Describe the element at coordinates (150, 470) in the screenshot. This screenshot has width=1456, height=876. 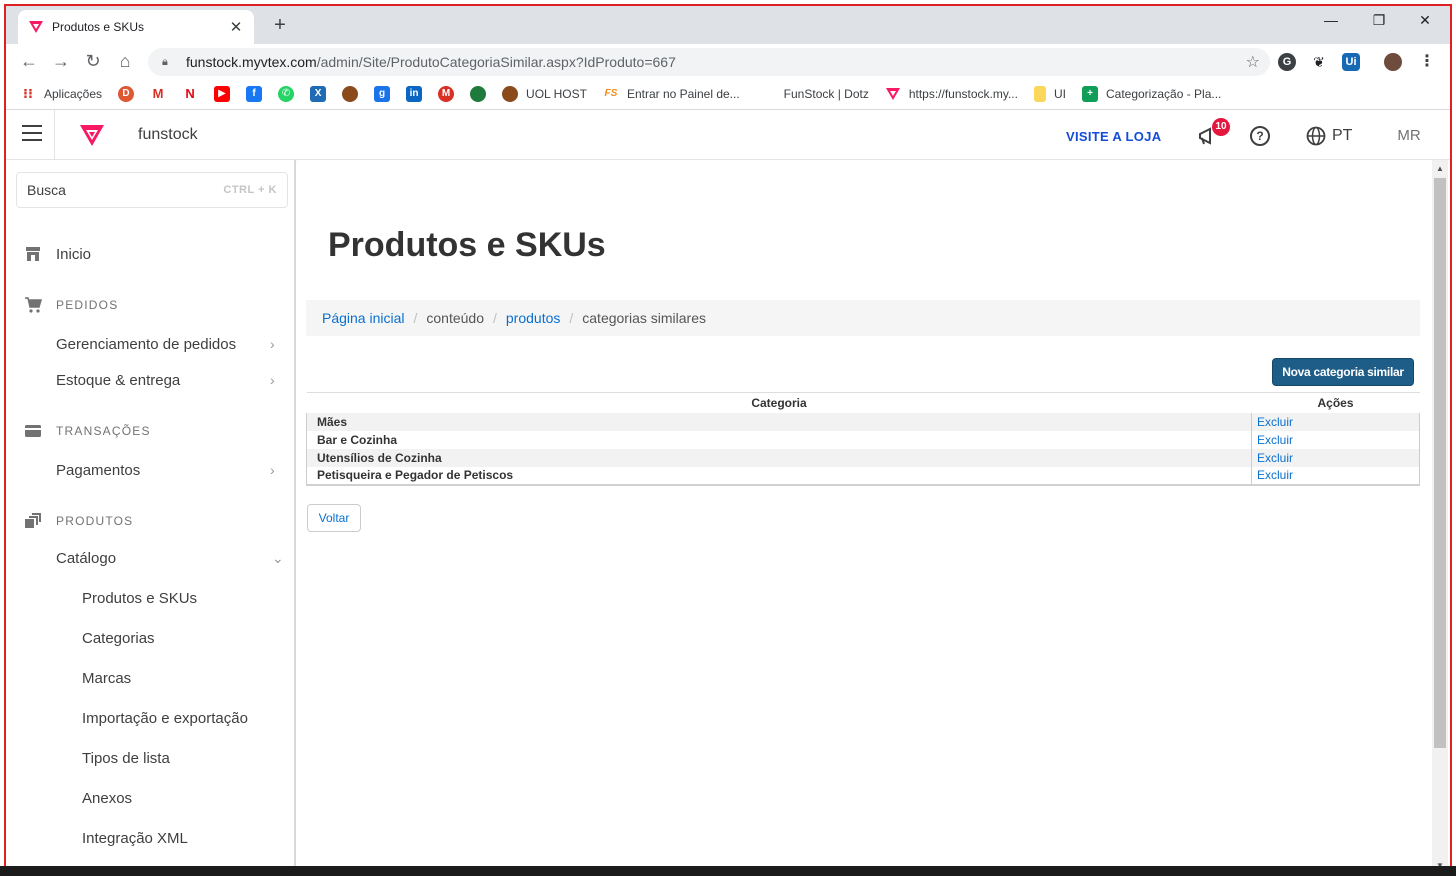
I see `sidebar-item-pagamentos: Pagamentos ›` at that location.